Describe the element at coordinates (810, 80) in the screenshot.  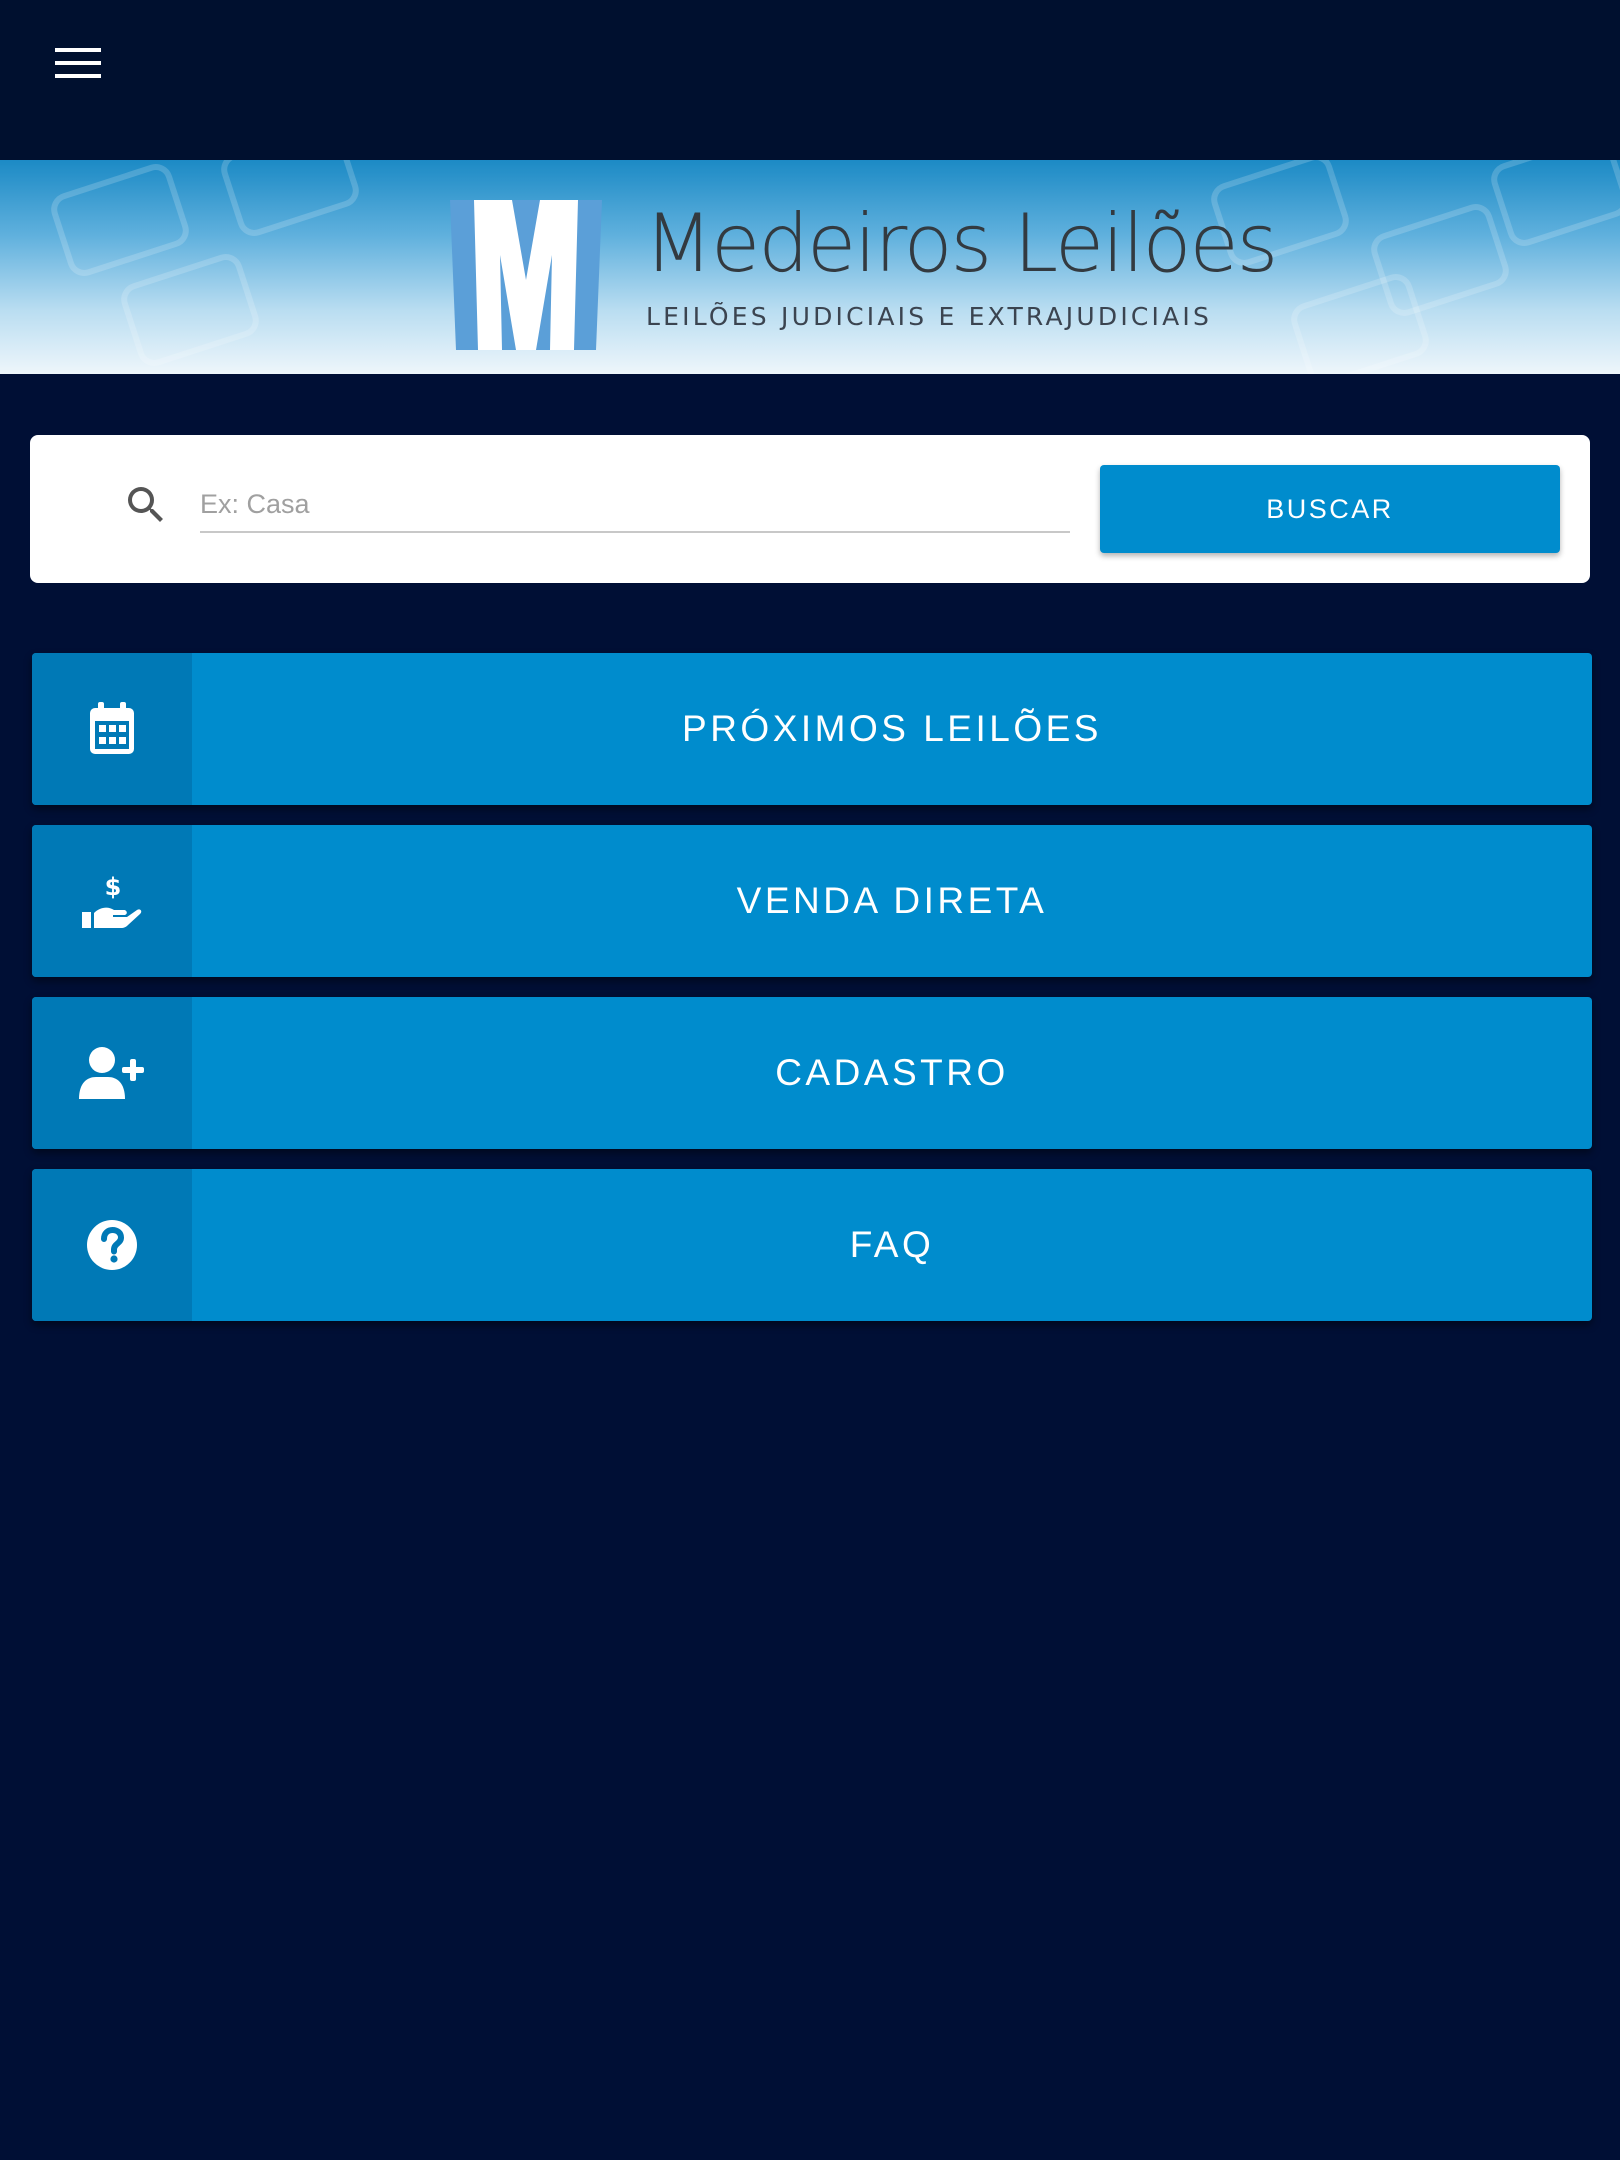
I see `top-app-bar` at that location.